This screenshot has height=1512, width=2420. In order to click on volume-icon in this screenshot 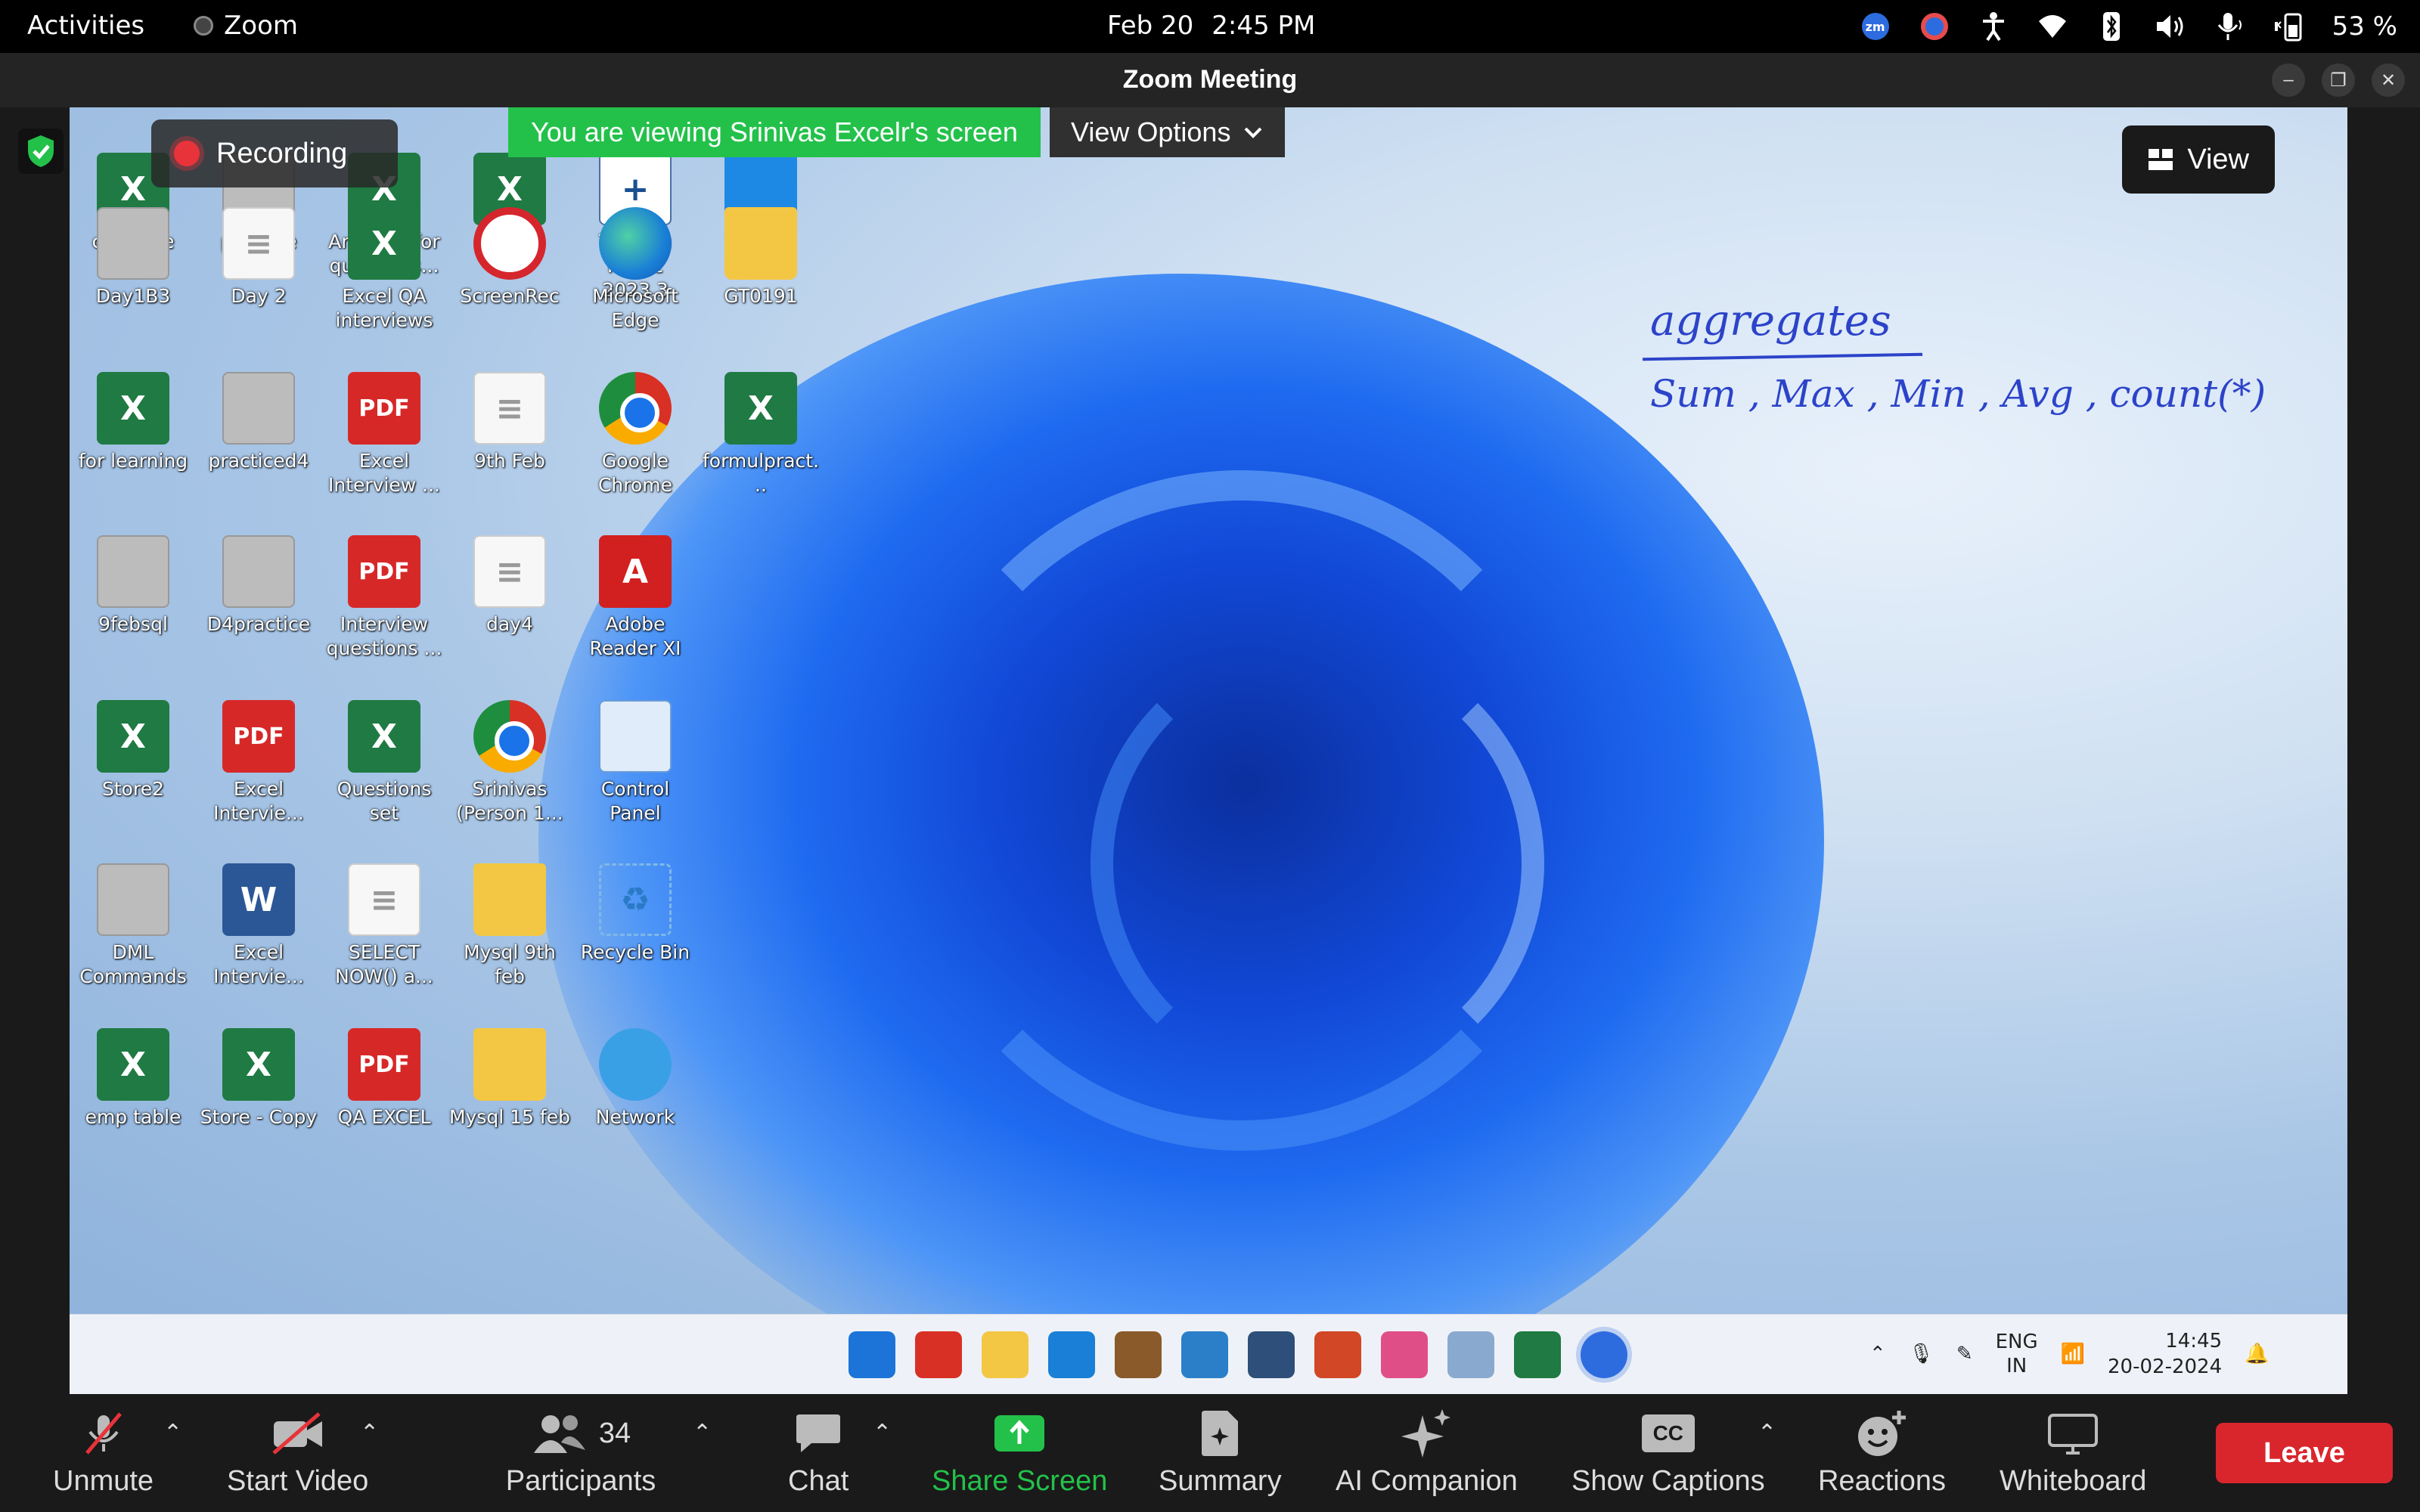, I will do `click(2170, 26)`.